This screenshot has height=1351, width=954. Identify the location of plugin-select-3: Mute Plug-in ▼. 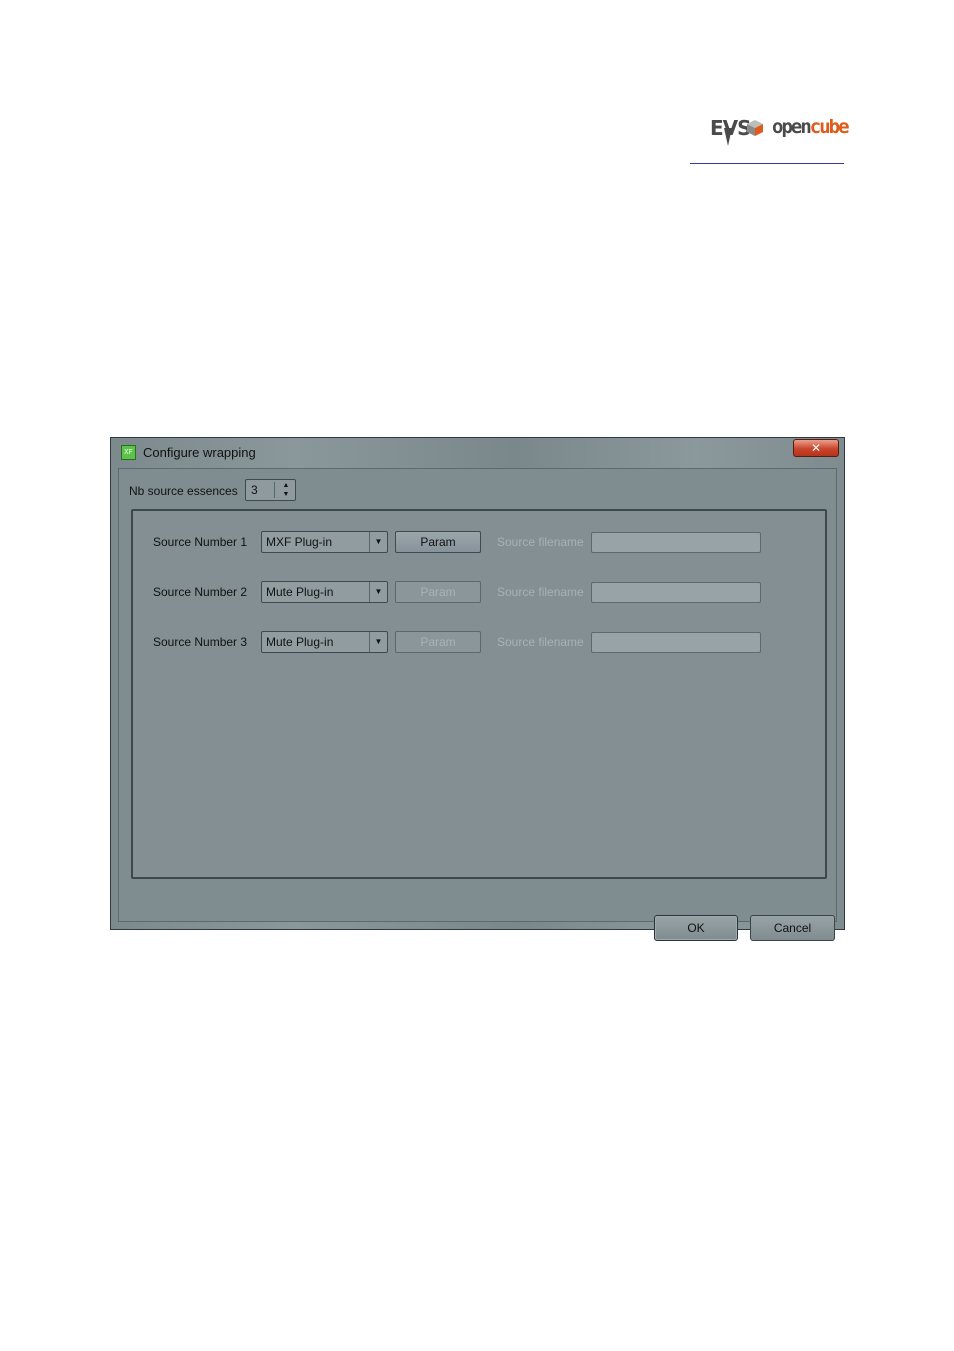
(324, 642).